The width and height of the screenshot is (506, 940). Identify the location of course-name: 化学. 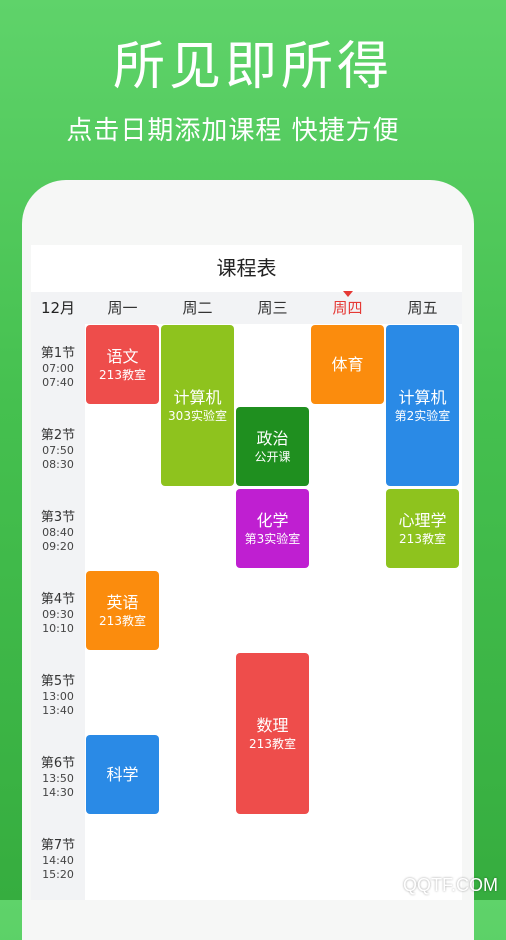
(272, 520).